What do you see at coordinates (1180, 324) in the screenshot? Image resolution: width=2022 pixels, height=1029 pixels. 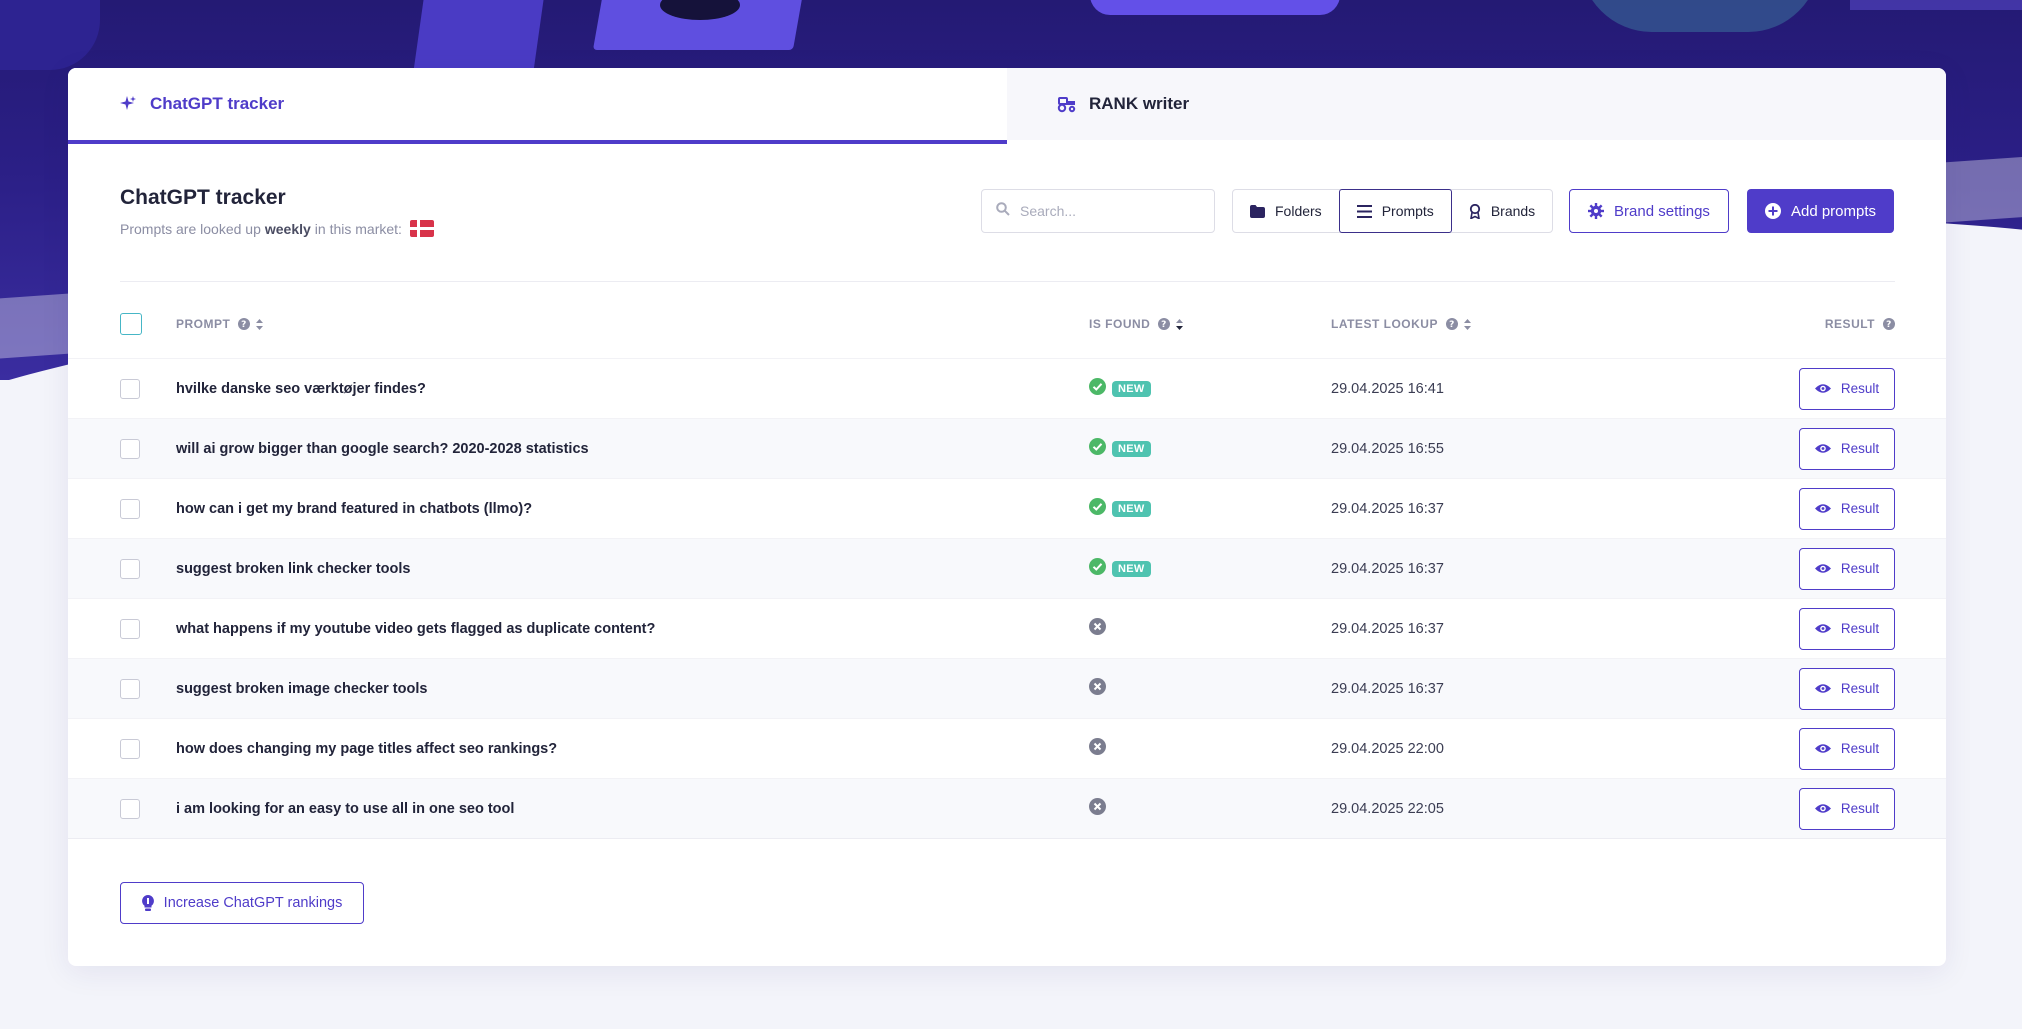 I see `sort-desc-icon` at bounding box center [1180, 324].